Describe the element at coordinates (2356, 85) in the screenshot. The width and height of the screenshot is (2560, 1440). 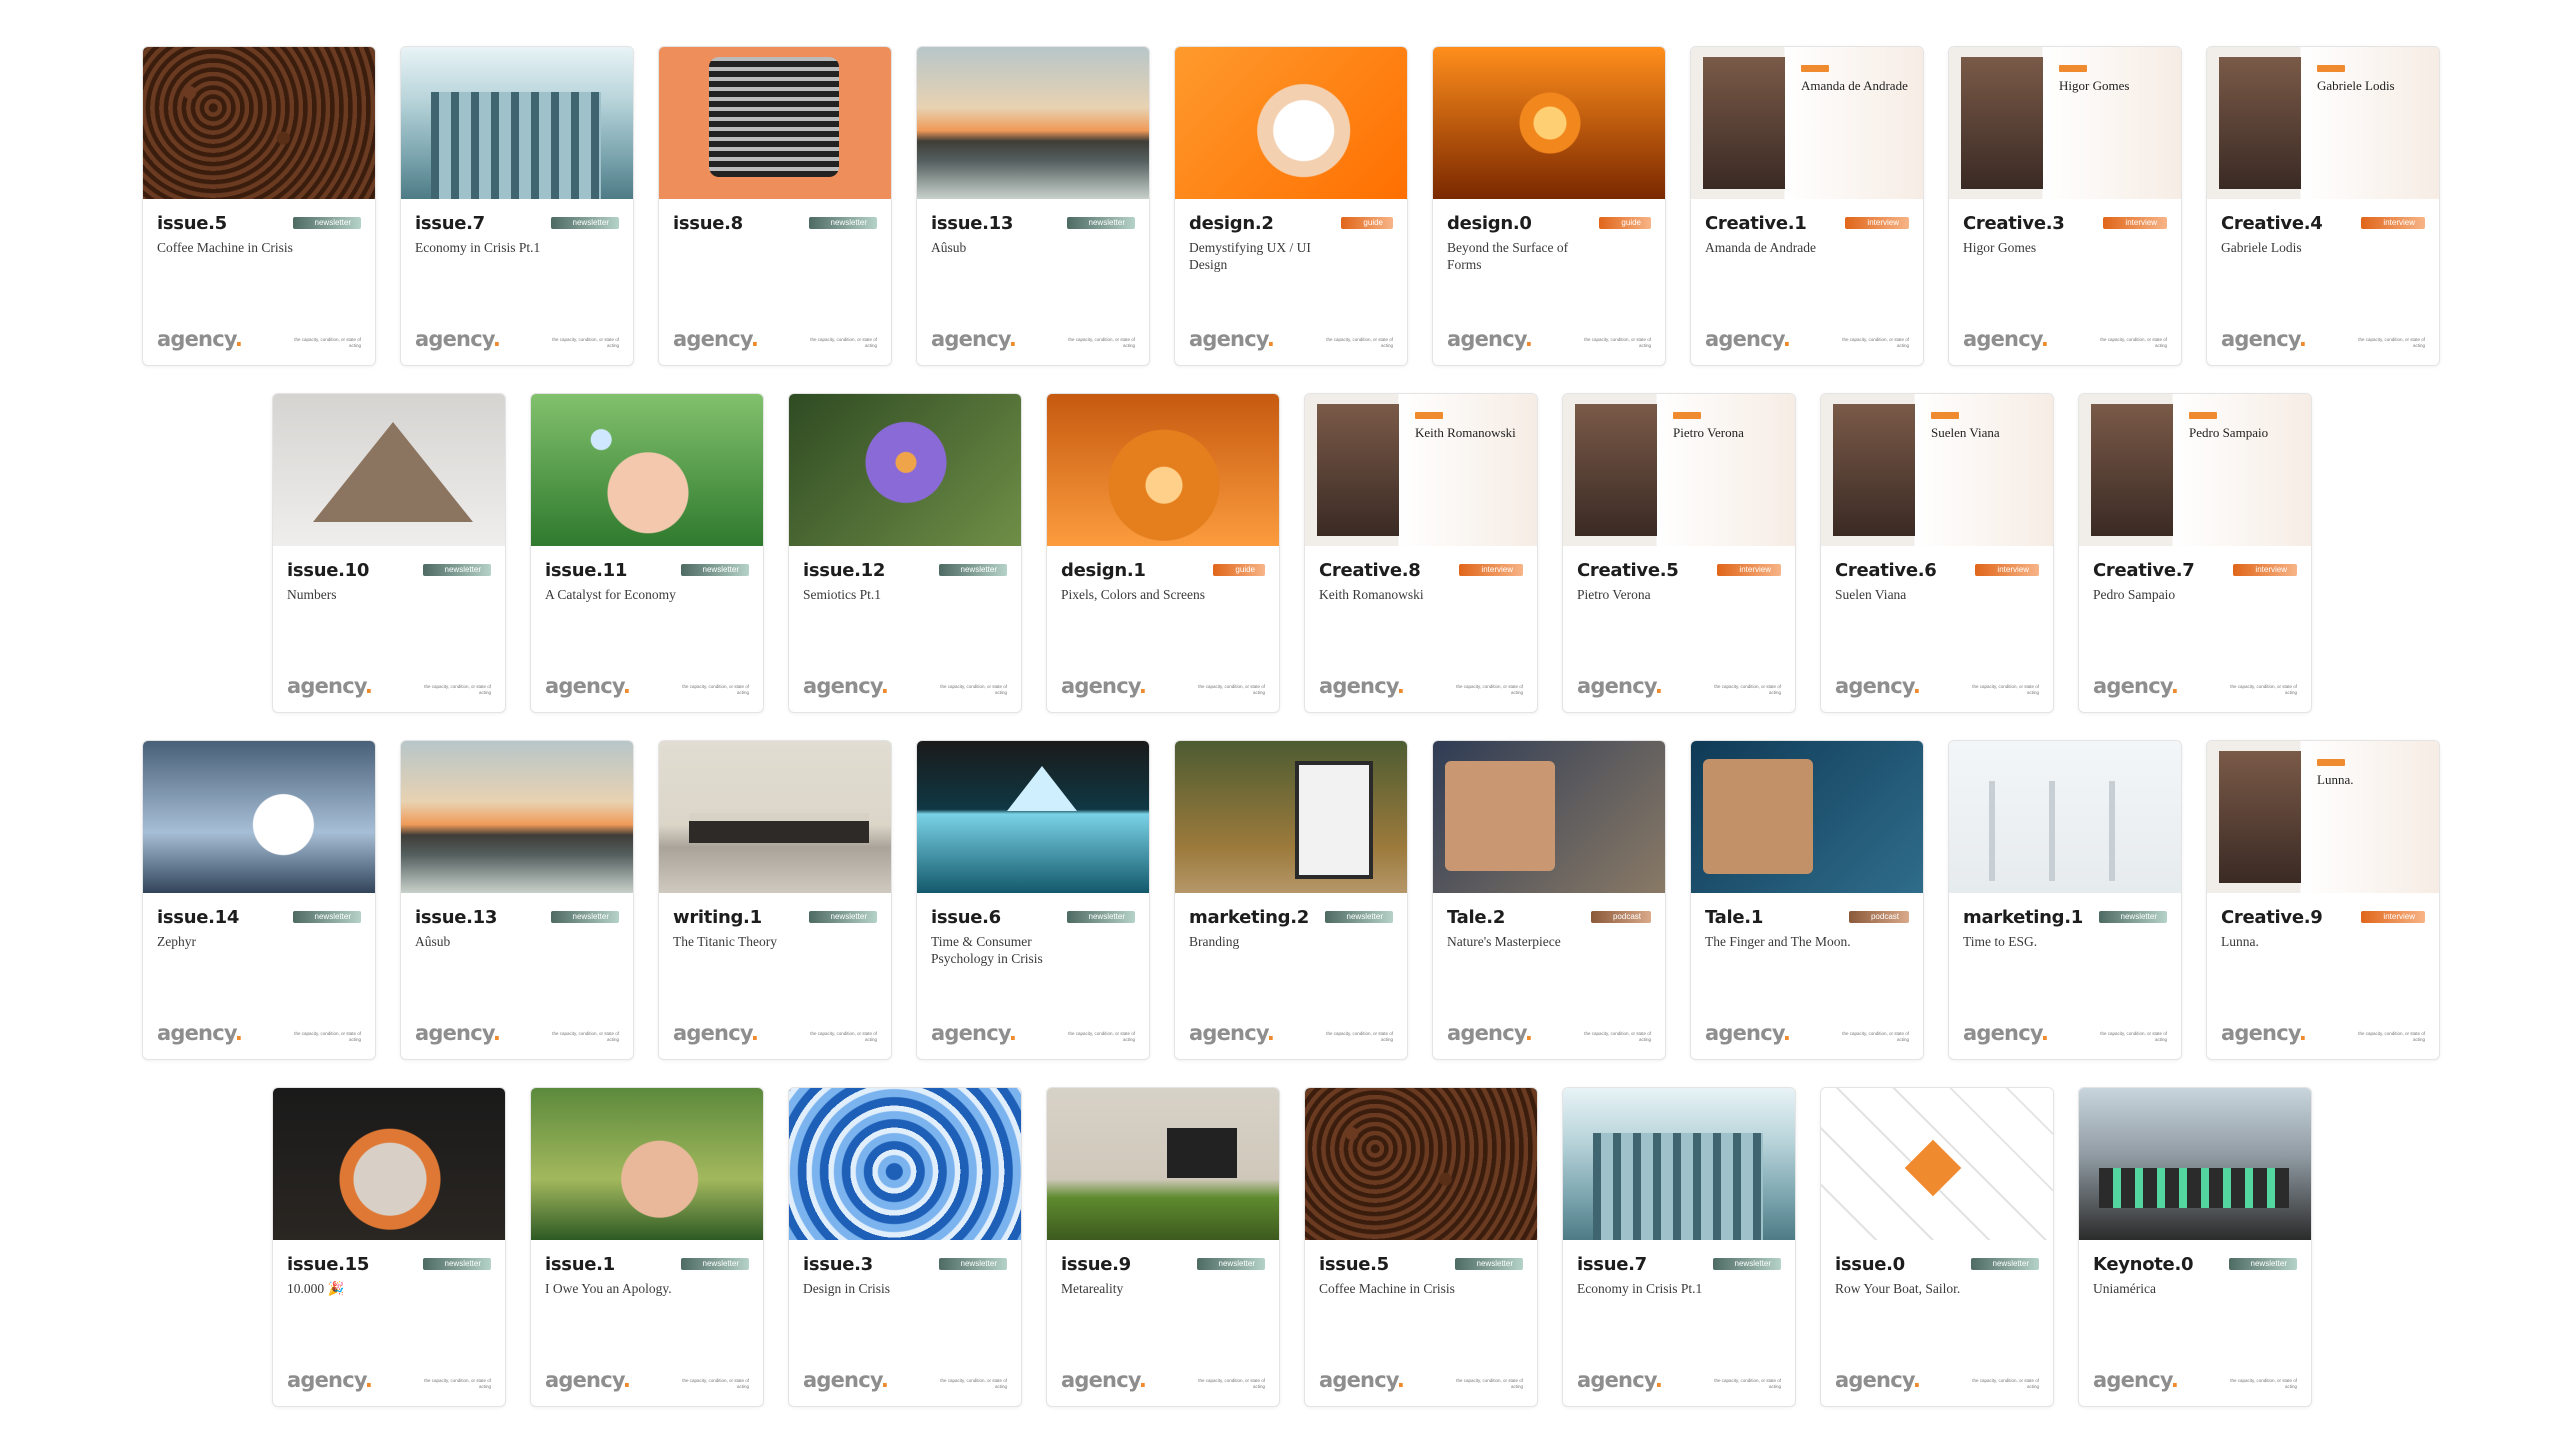
I see `portrait-name: Gabriele Lodis` at that location.